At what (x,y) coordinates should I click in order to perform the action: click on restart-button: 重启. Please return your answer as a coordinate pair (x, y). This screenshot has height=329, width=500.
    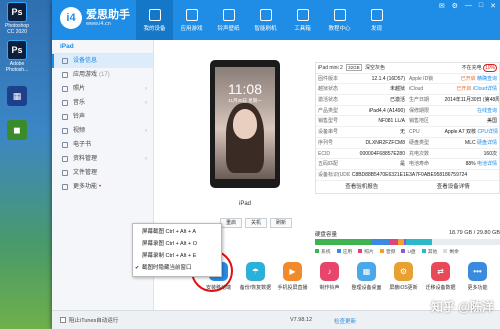
    Looking at the image, I should click on (231, 223).